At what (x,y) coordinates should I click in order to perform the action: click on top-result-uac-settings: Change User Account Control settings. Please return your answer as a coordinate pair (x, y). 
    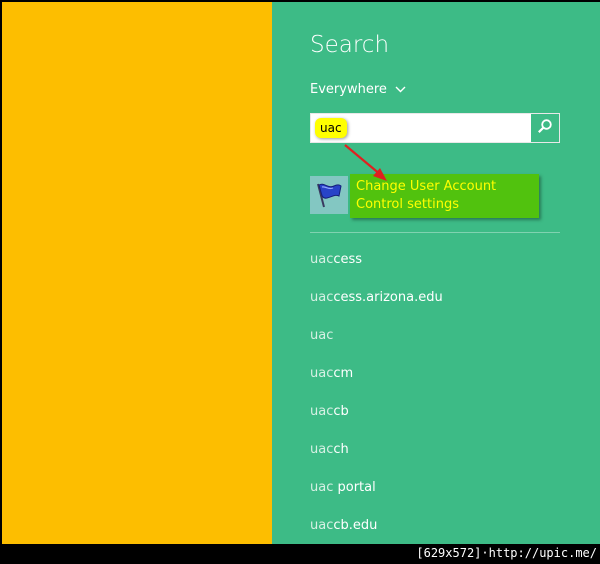
    Looking at the image, I should click on (435, 195).